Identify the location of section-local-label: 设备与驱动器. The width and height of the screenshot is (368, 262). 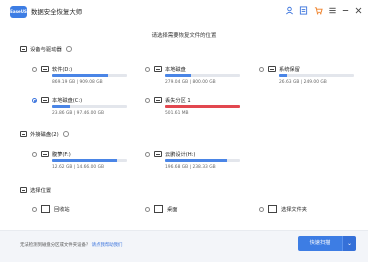
(46, 50).